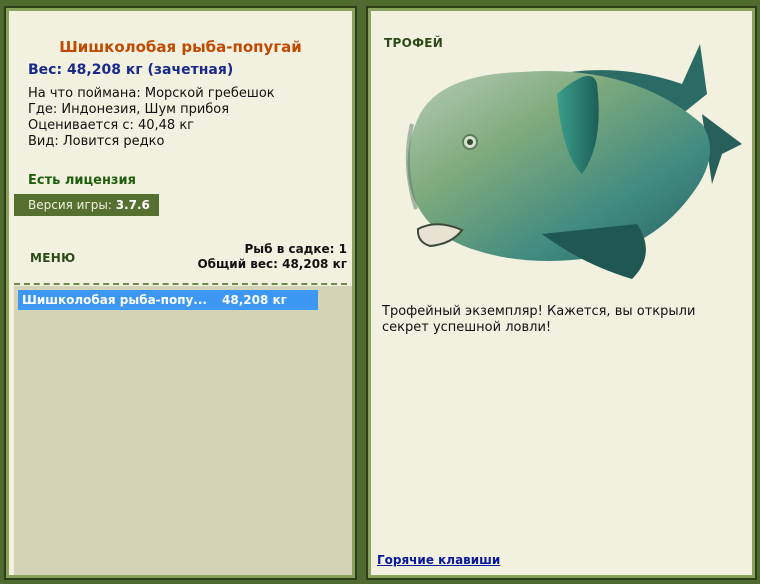 The width and height of the screenshot is (760, 584). What do you see at coordinates (414, 43) in the screenshot?
I see `trophy-label: ТРОФЕЙ` at bounding box center [414, 43].